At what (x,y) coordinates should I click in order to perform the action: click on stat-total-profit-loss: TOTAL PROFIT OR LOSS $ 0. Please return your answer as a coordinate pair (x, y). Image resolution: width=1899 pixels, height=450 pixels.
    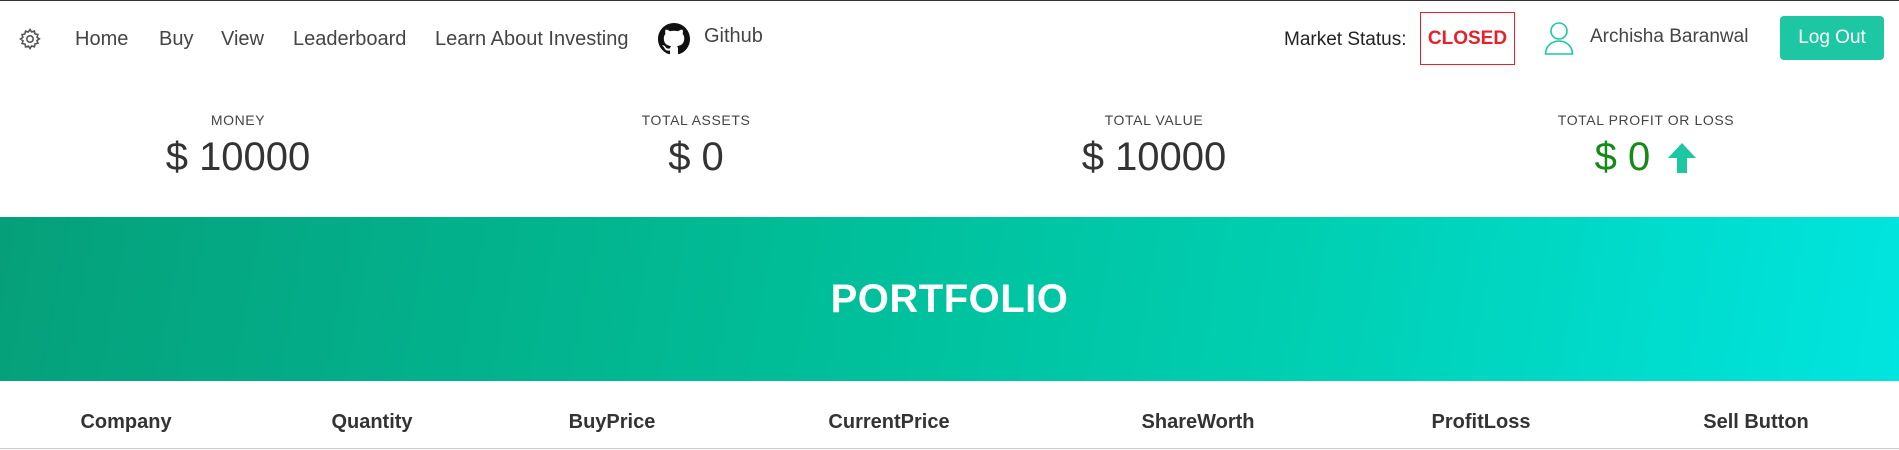
    Looking at the image, I should click on (1646, 148).